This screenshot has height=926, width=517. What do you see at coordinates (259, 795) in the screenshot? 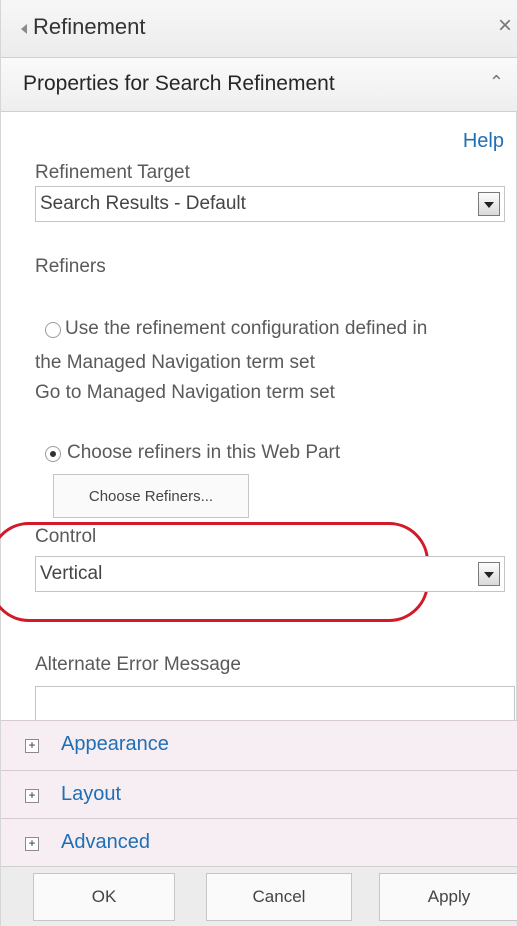
I see `group-layout: + Layout` at bounding box center [259, 795].